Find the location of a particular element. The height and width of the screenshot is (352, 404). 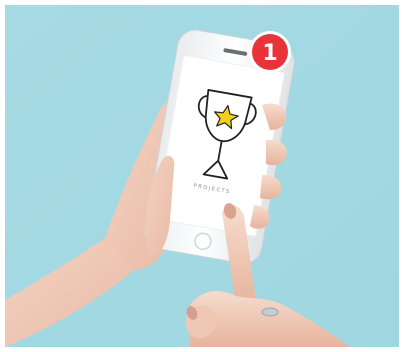

notification-badge: 1 is located at coordinates (270, 52).